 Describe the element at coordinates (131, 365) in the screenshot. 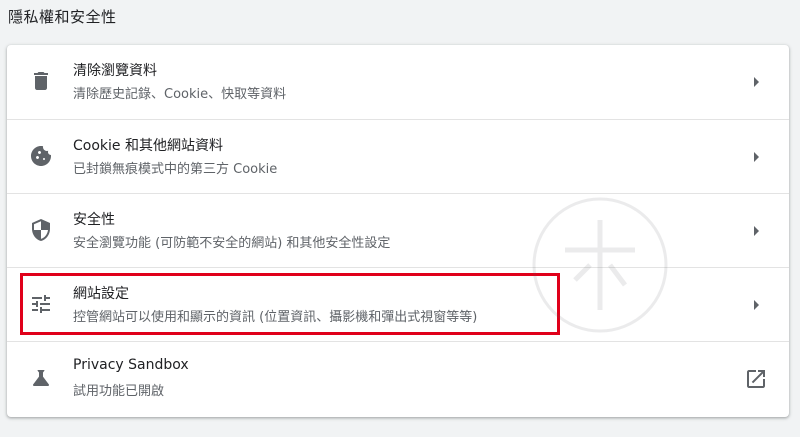

I see `row-title: Privacy Sandbox` at that location.